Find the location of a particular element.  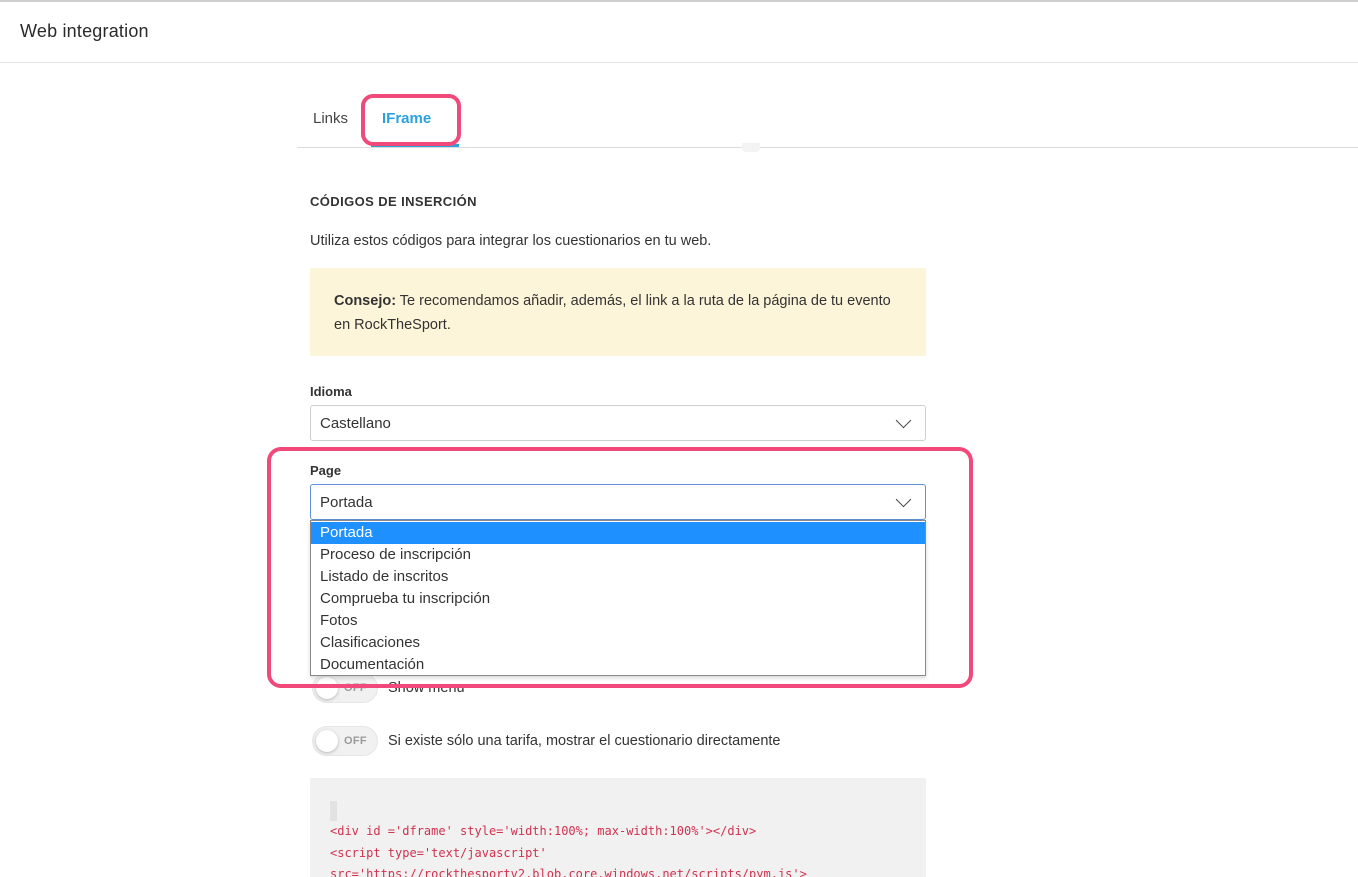

code-line: <script type='text/javascript' is located at coordinates (438, 853).